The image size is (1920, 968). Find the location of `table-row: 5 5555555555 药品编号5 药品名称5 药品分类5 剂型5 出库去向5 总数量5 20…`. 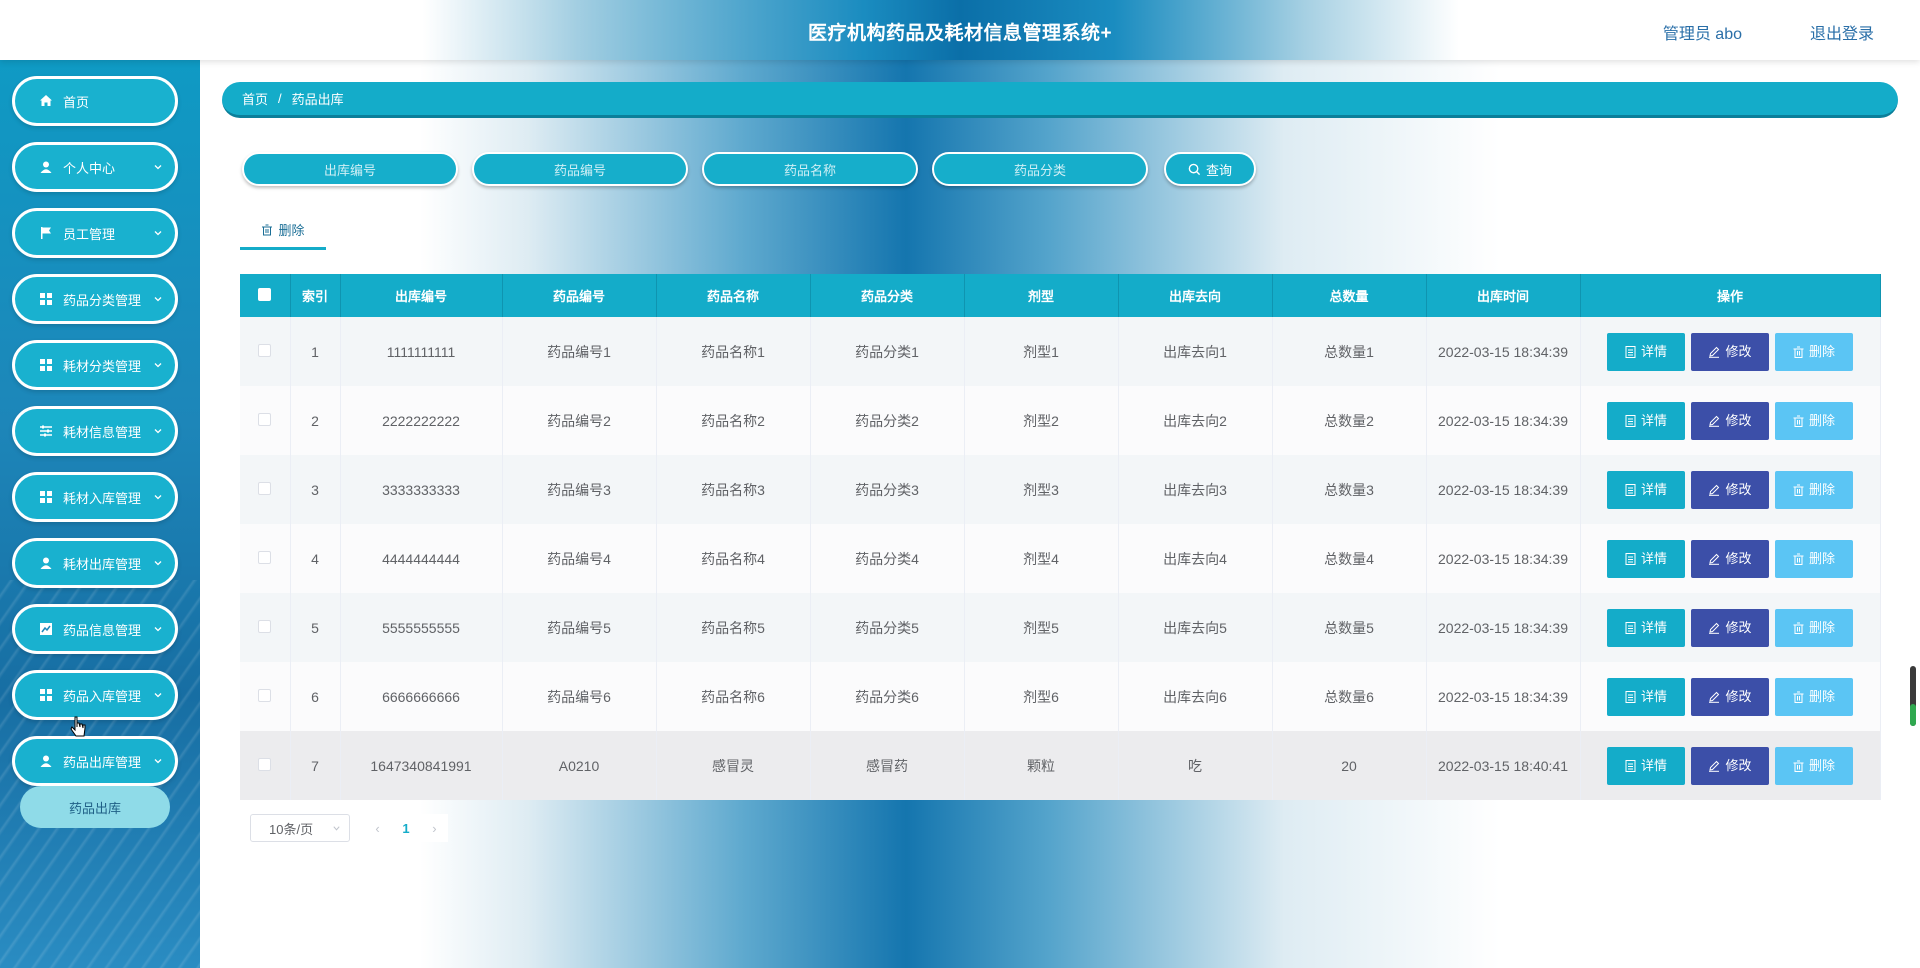

table-row: 5 5555555555 药品编号5 药品名称5 药品分类5 剂型5 出库去向5 总数量5 20… is located at coordinates (1060, 627).